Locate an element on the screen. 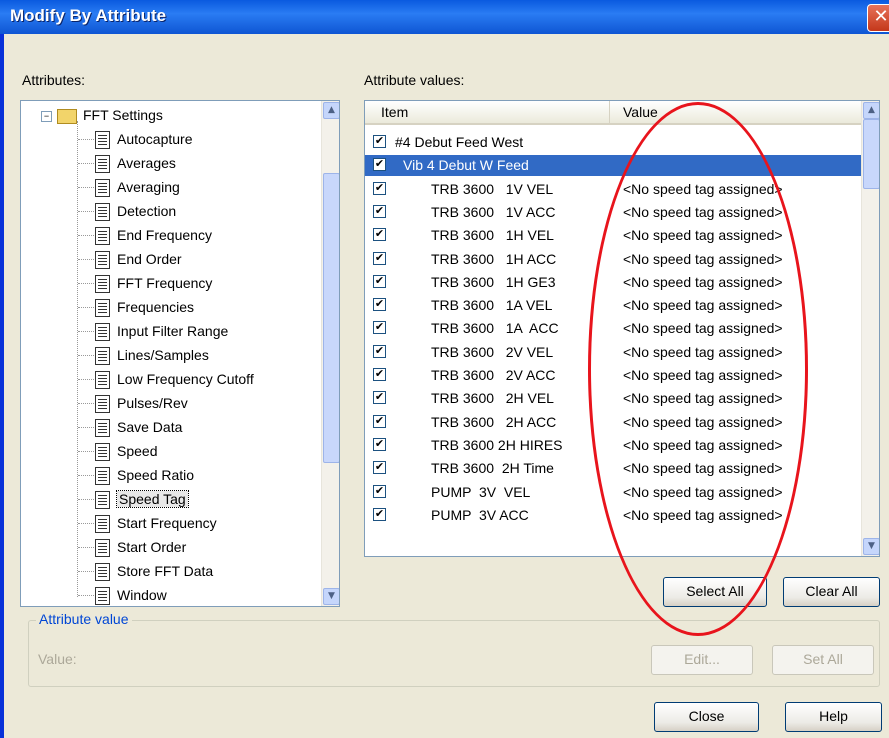 This screenshot has width=889, height=738. tree-scrollbar: ▲ ▼ is located at coordinates (330, 353).